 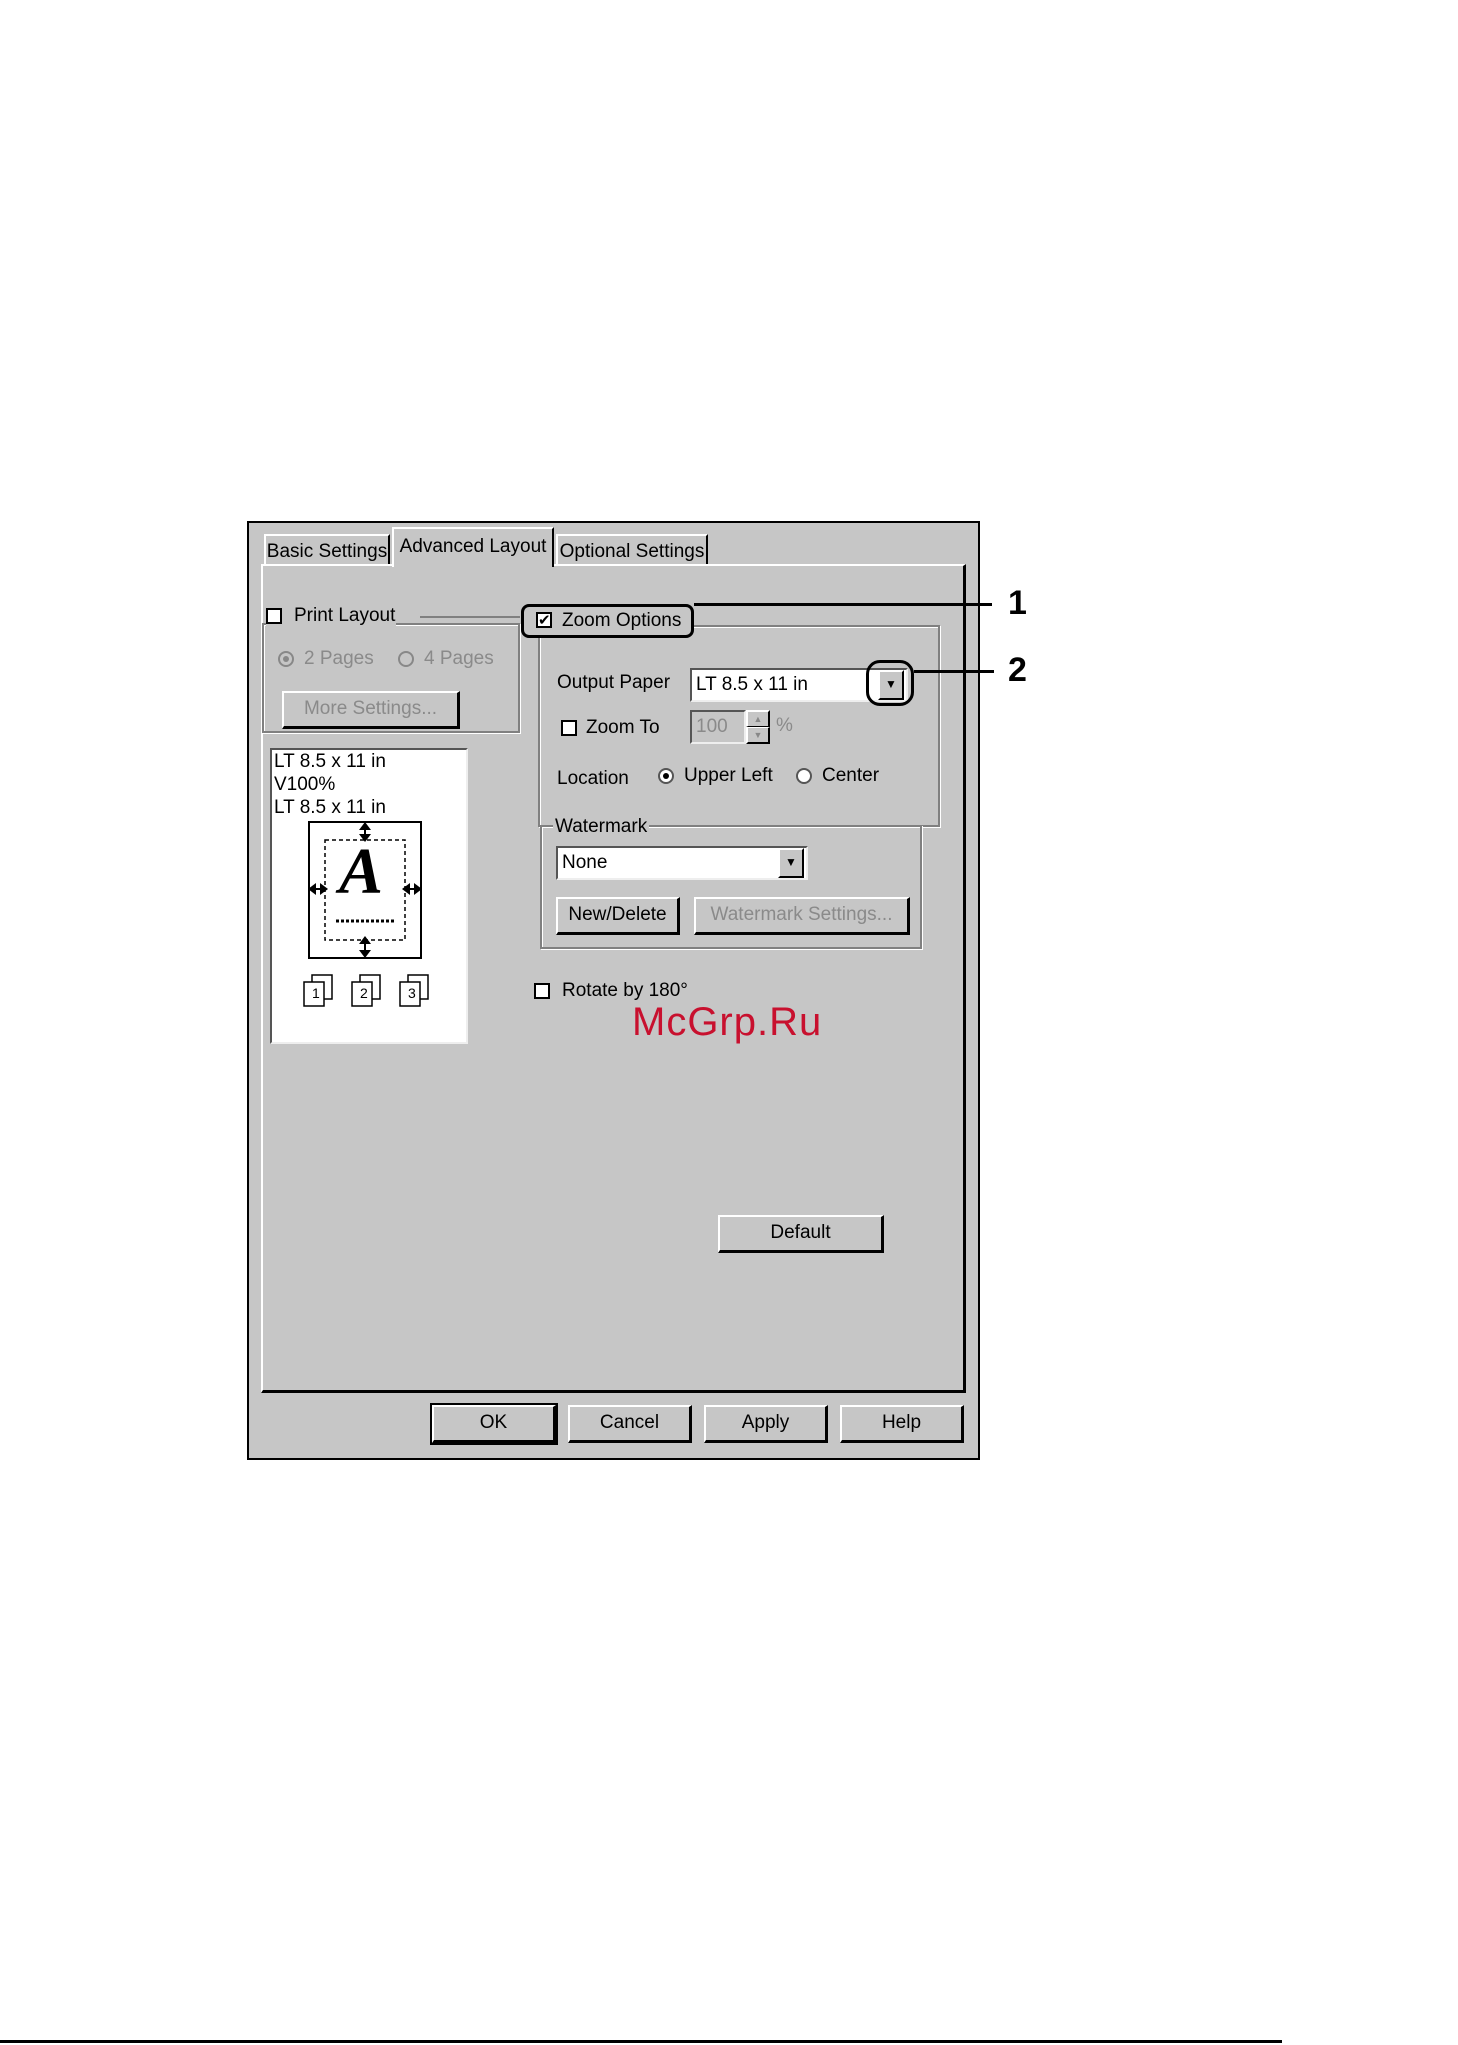 What do you see at coordinates (630, 1424) in the screenshot?
I see `cancel-button: Cancel` at bounding box center [630, 1424].